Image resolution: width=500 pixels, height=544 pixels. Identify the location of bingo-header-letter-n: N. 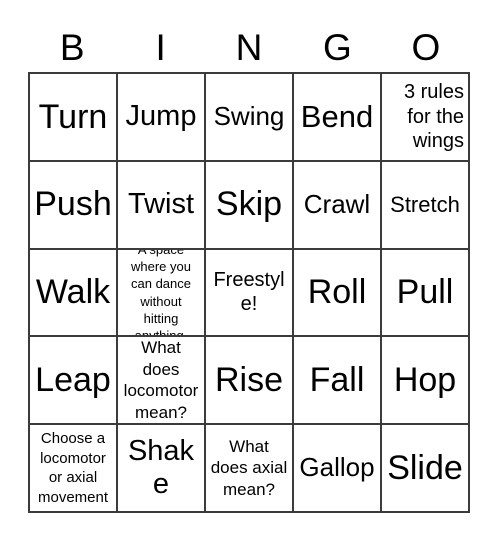
(249, 47).